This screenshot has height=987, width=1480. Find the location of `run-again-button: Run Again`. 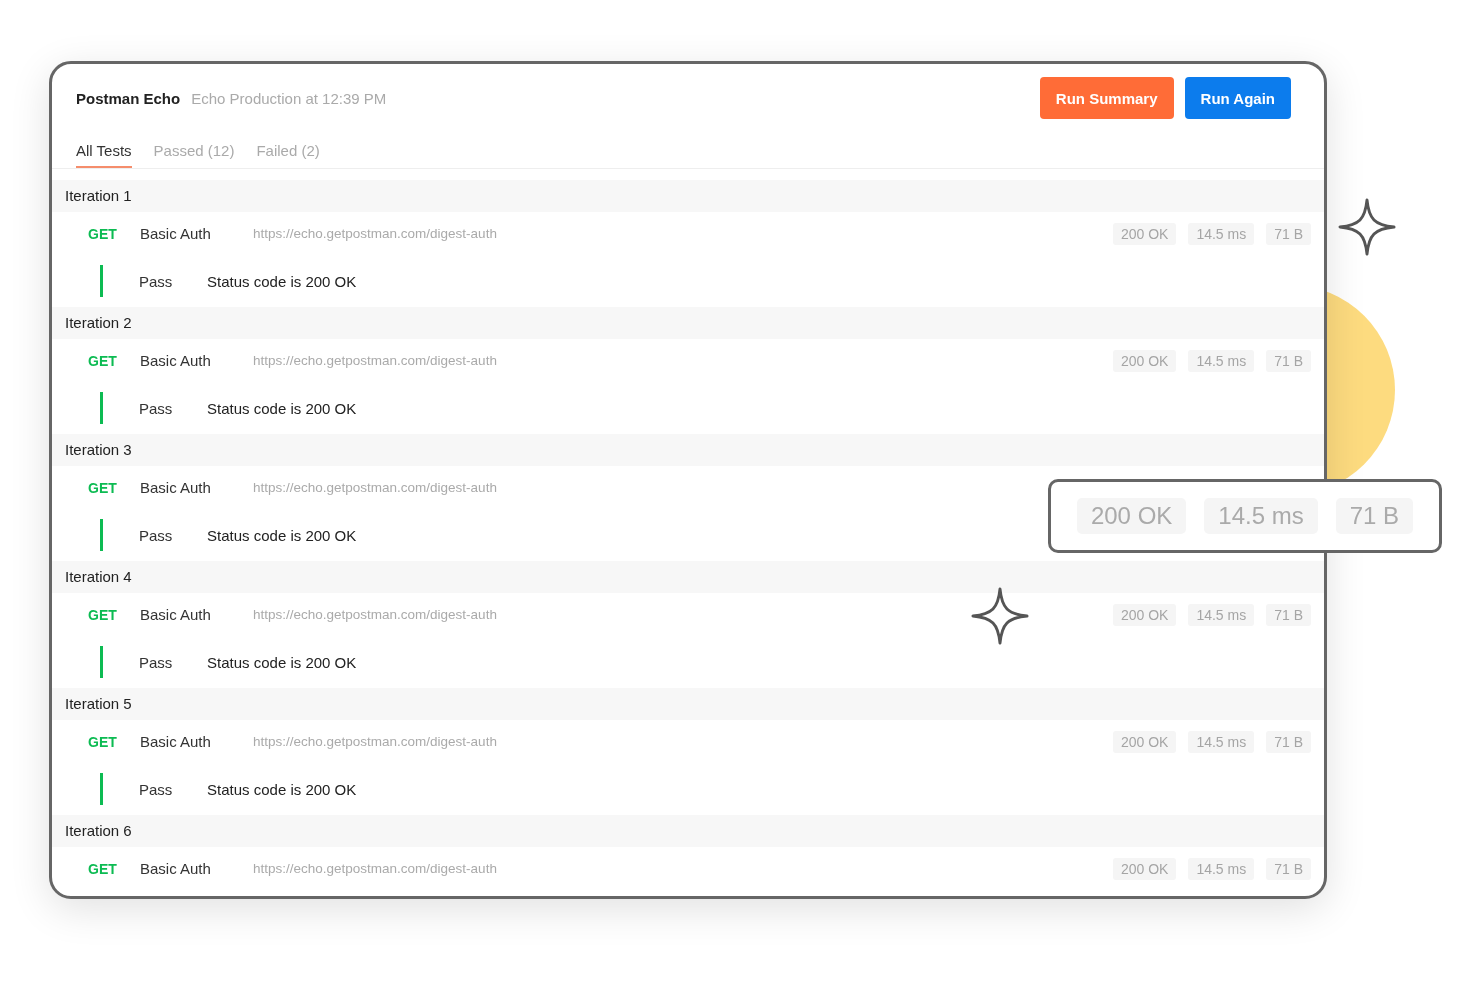

run-again-button: Run Again is located at coordinates (1237, 98).